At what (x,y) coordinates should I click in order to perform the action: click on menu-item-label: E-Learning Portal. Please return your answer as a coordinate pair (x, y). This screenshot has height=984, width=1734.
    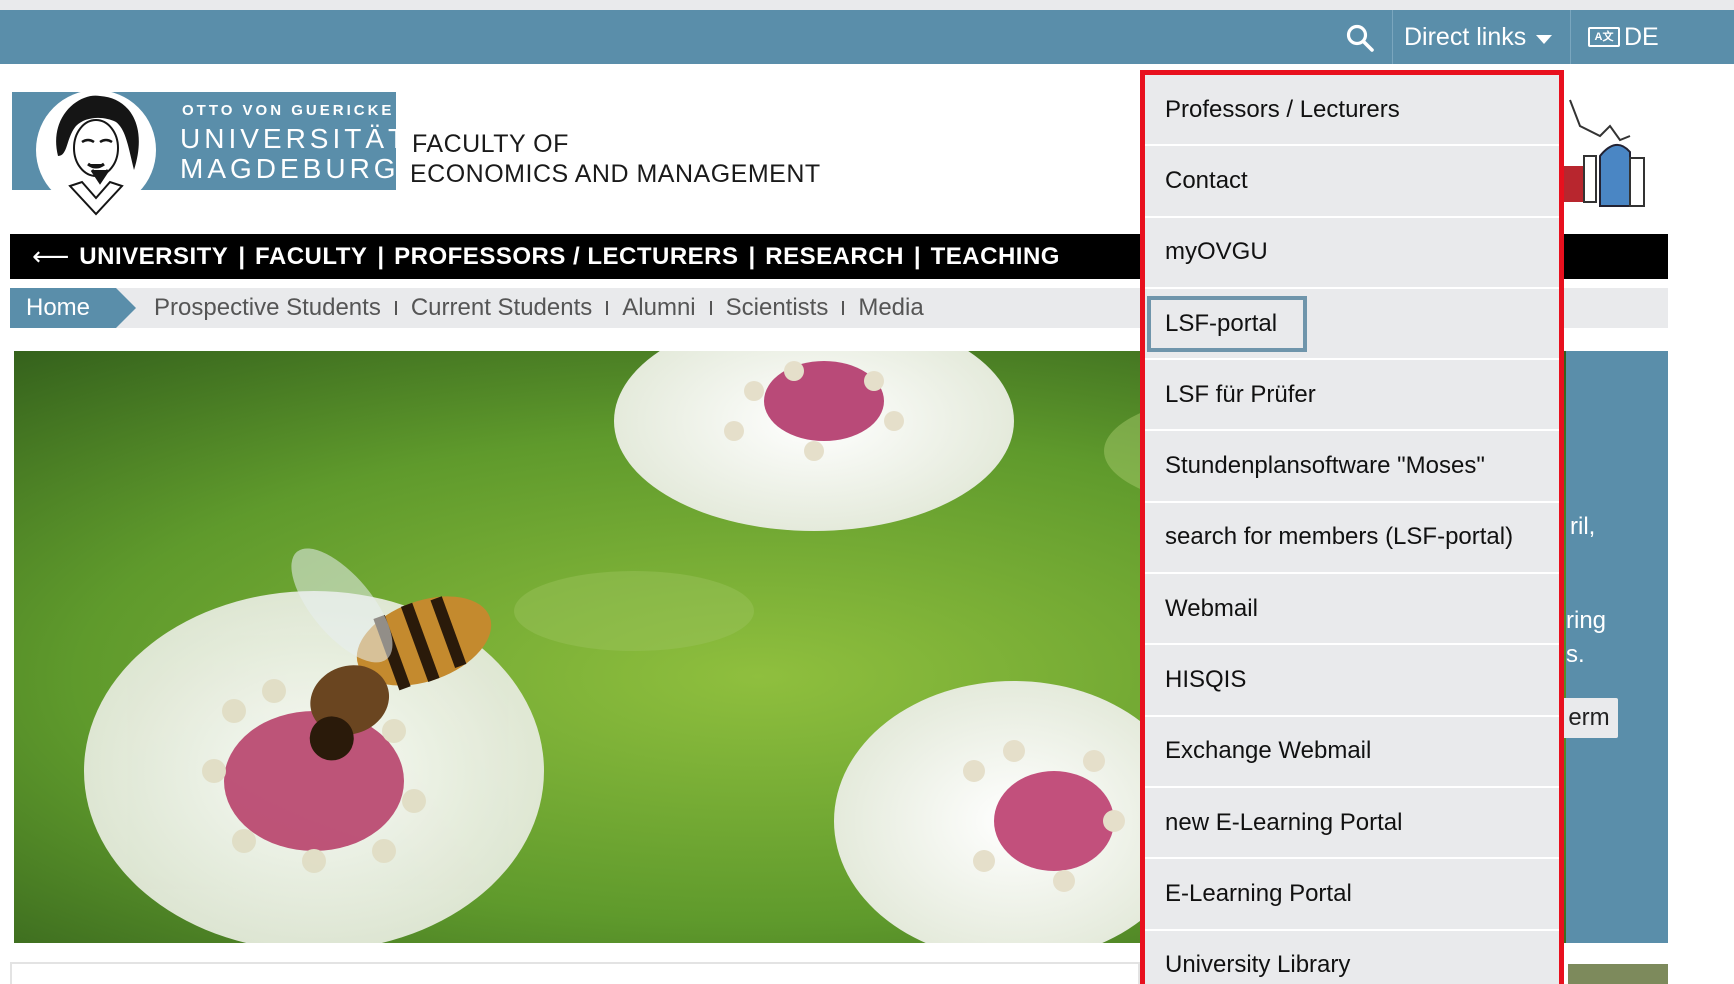
    Looking at the image, I should click on (1258, 893).